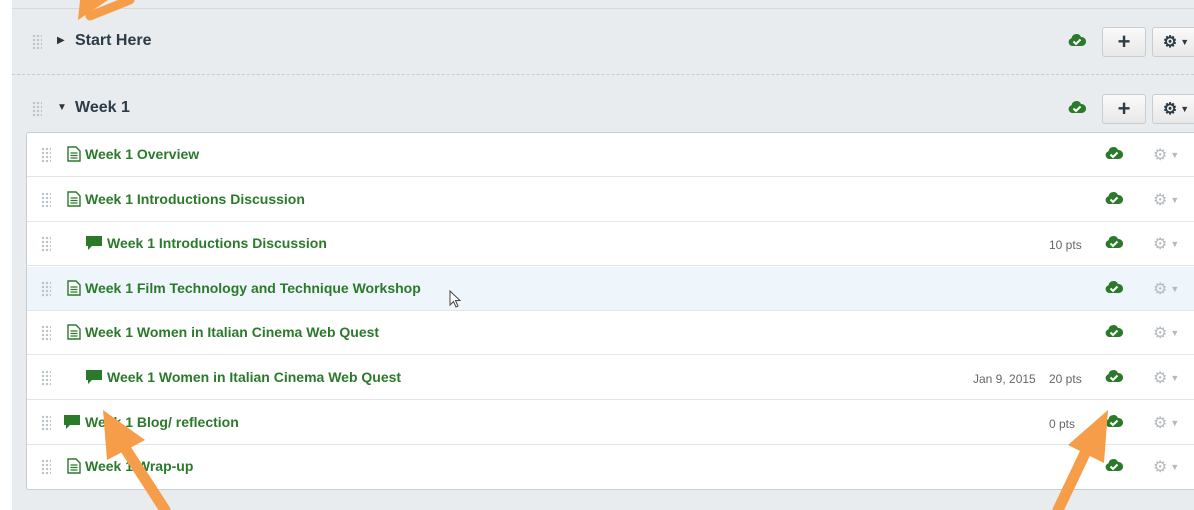 Image resolution: width=1194 pixels, height=510 pixels. I want to click on item-title-link: Week 1 Overview, so click(142, 154).